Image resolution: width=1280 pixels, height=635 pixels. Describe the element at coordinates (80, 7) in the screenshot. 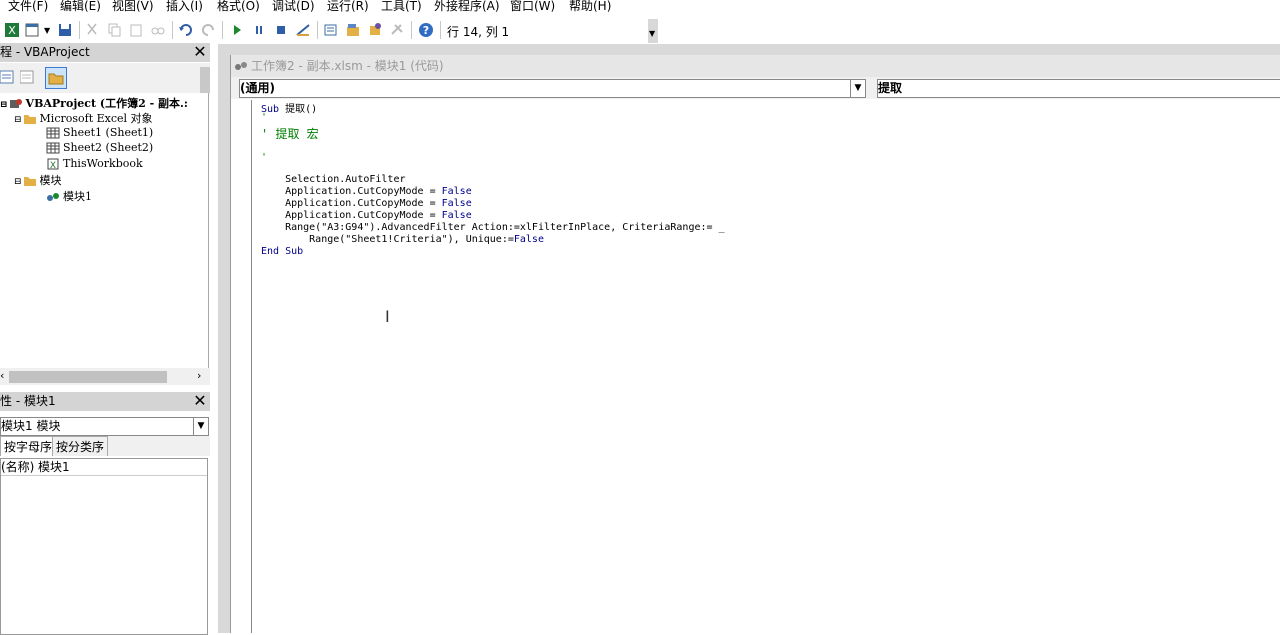

I see `menu-edit: 编辑(E)` at that location.